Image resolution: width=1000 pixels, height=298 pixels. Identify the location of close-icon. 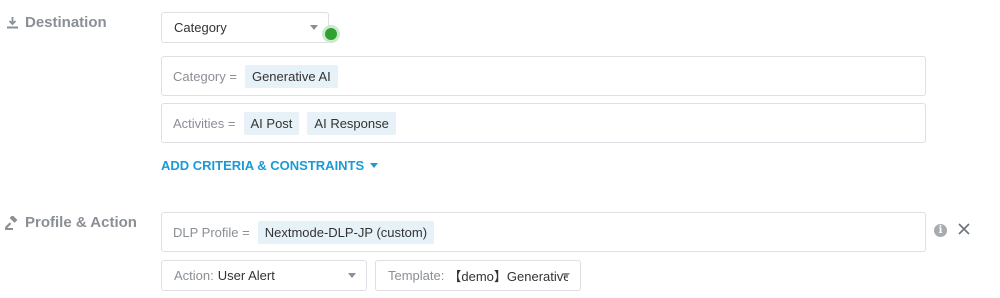
(964, 229).